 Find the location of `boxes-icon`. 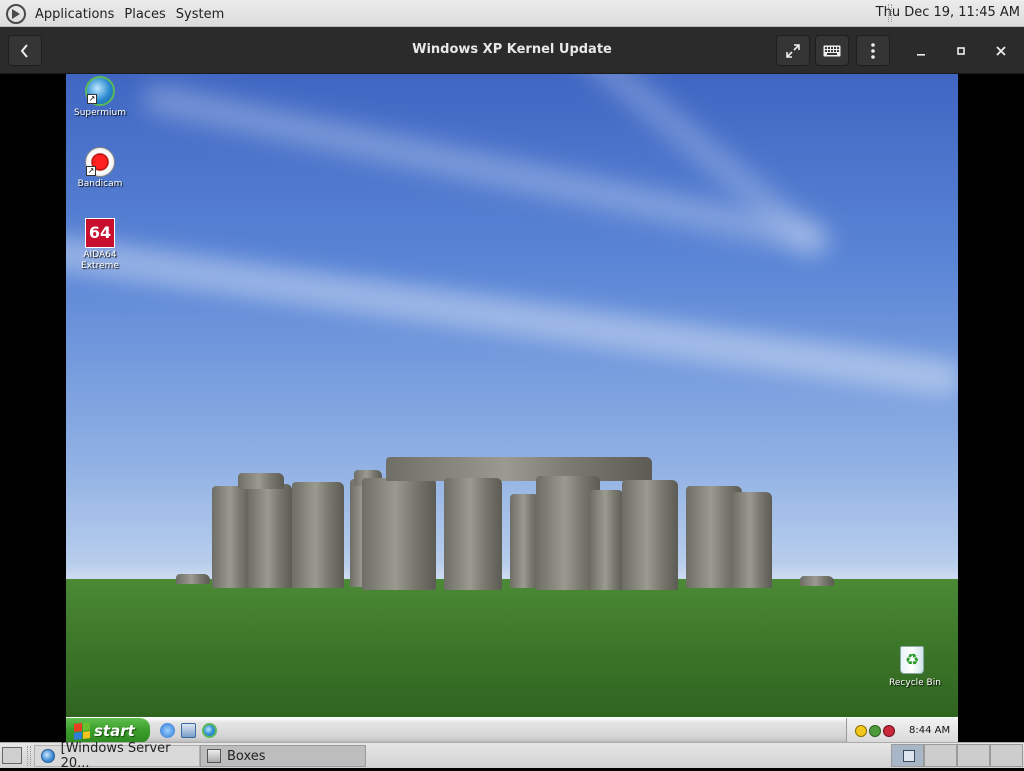

boxes-icon is located at coordinates (214, 756).